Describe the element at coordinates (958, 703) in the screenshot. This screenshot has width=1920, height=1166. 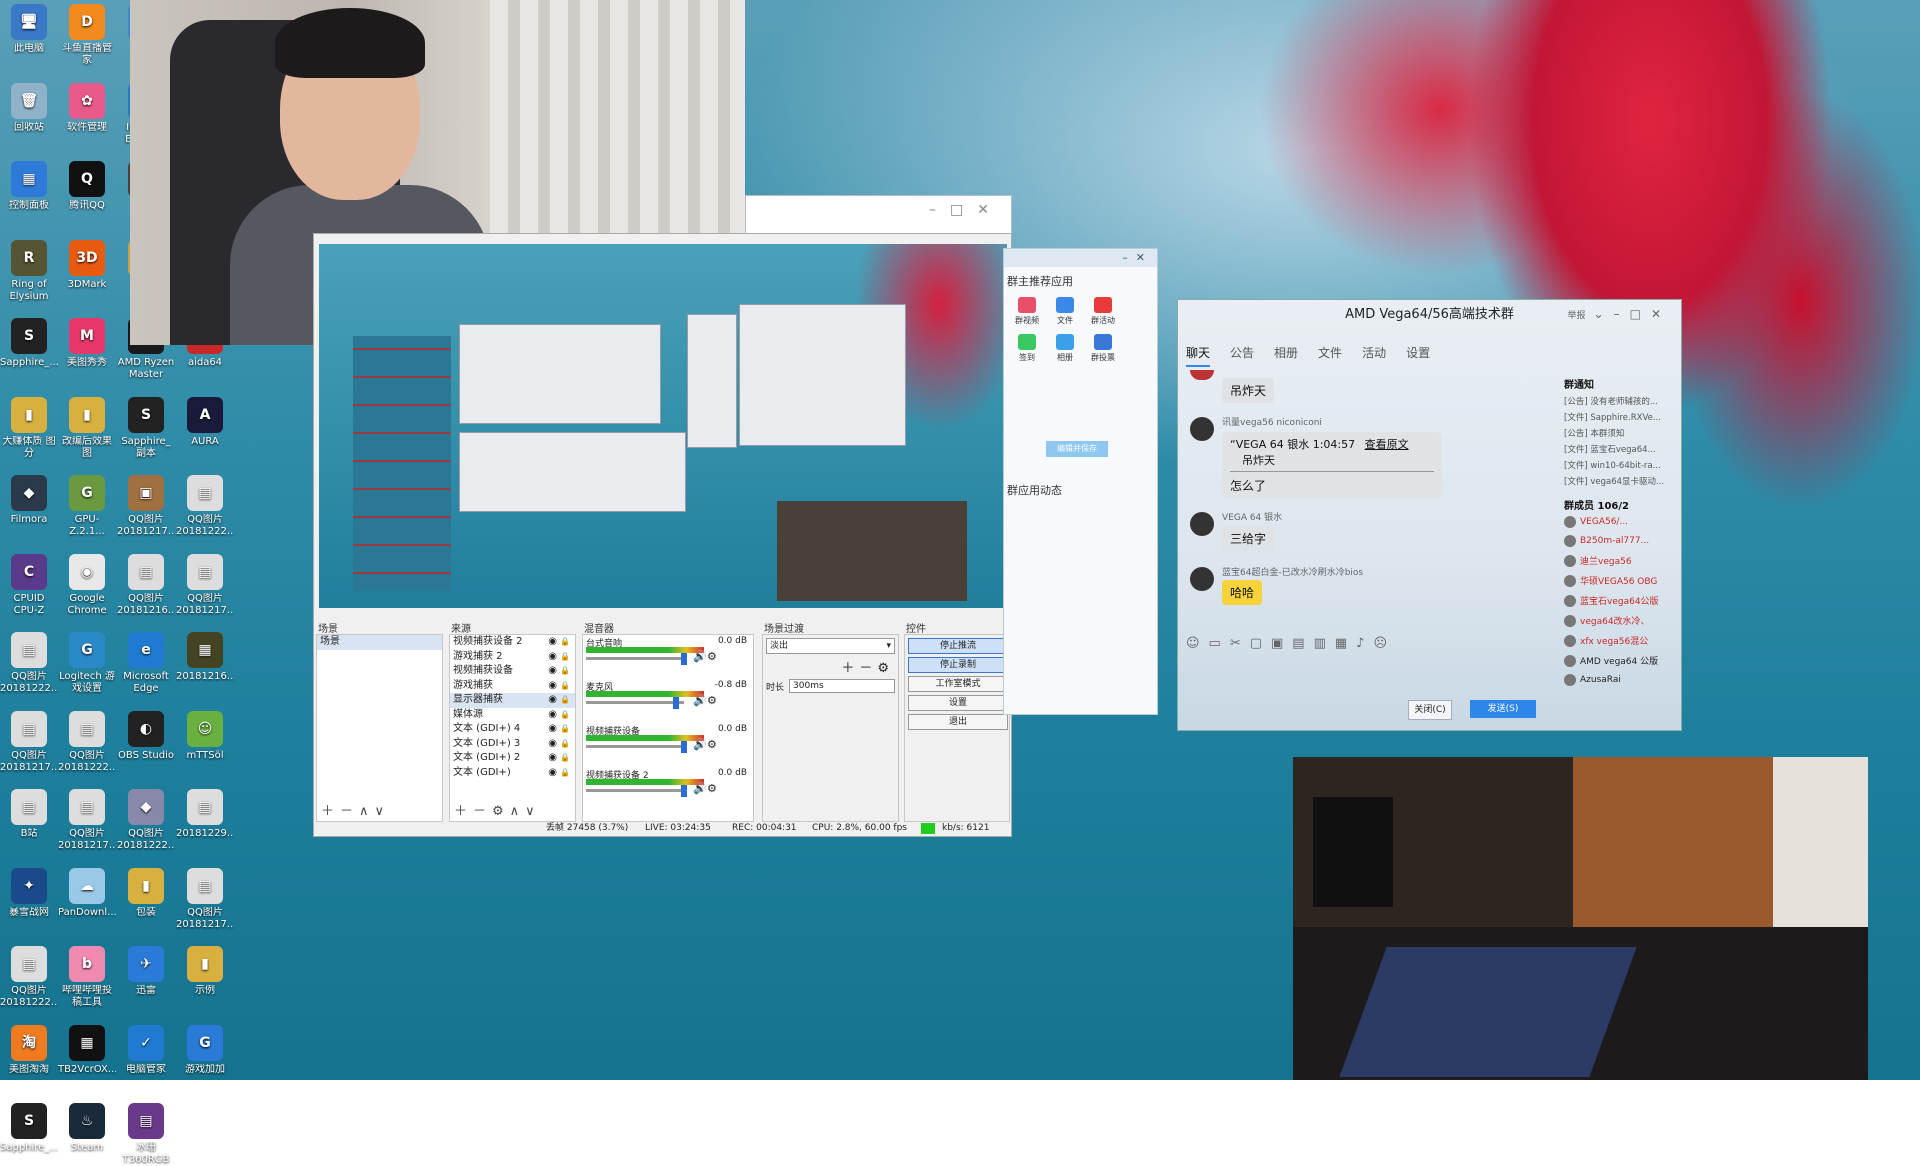
I see `settings-button: 设置` at that location.